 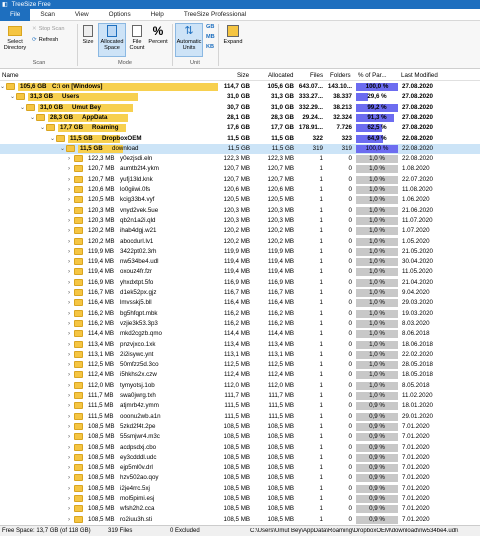 What do you see at coordinates (47, 14) in the screenshot?
I see `menu-scan: Scan` at bounding box center [47, 14].